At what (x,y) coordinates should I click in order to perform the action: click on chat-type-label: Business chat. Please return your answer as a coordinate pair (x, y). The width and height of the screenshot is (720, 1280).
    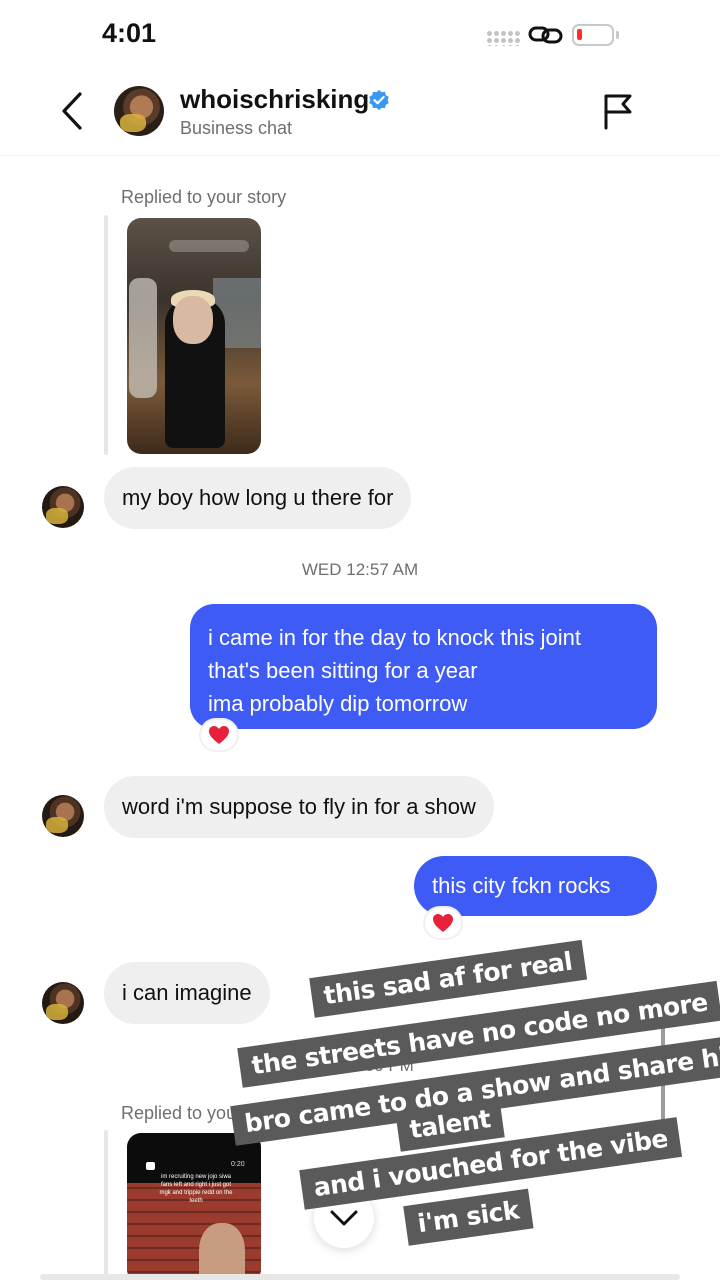
    Looking at the image, I should click on (236, 128).